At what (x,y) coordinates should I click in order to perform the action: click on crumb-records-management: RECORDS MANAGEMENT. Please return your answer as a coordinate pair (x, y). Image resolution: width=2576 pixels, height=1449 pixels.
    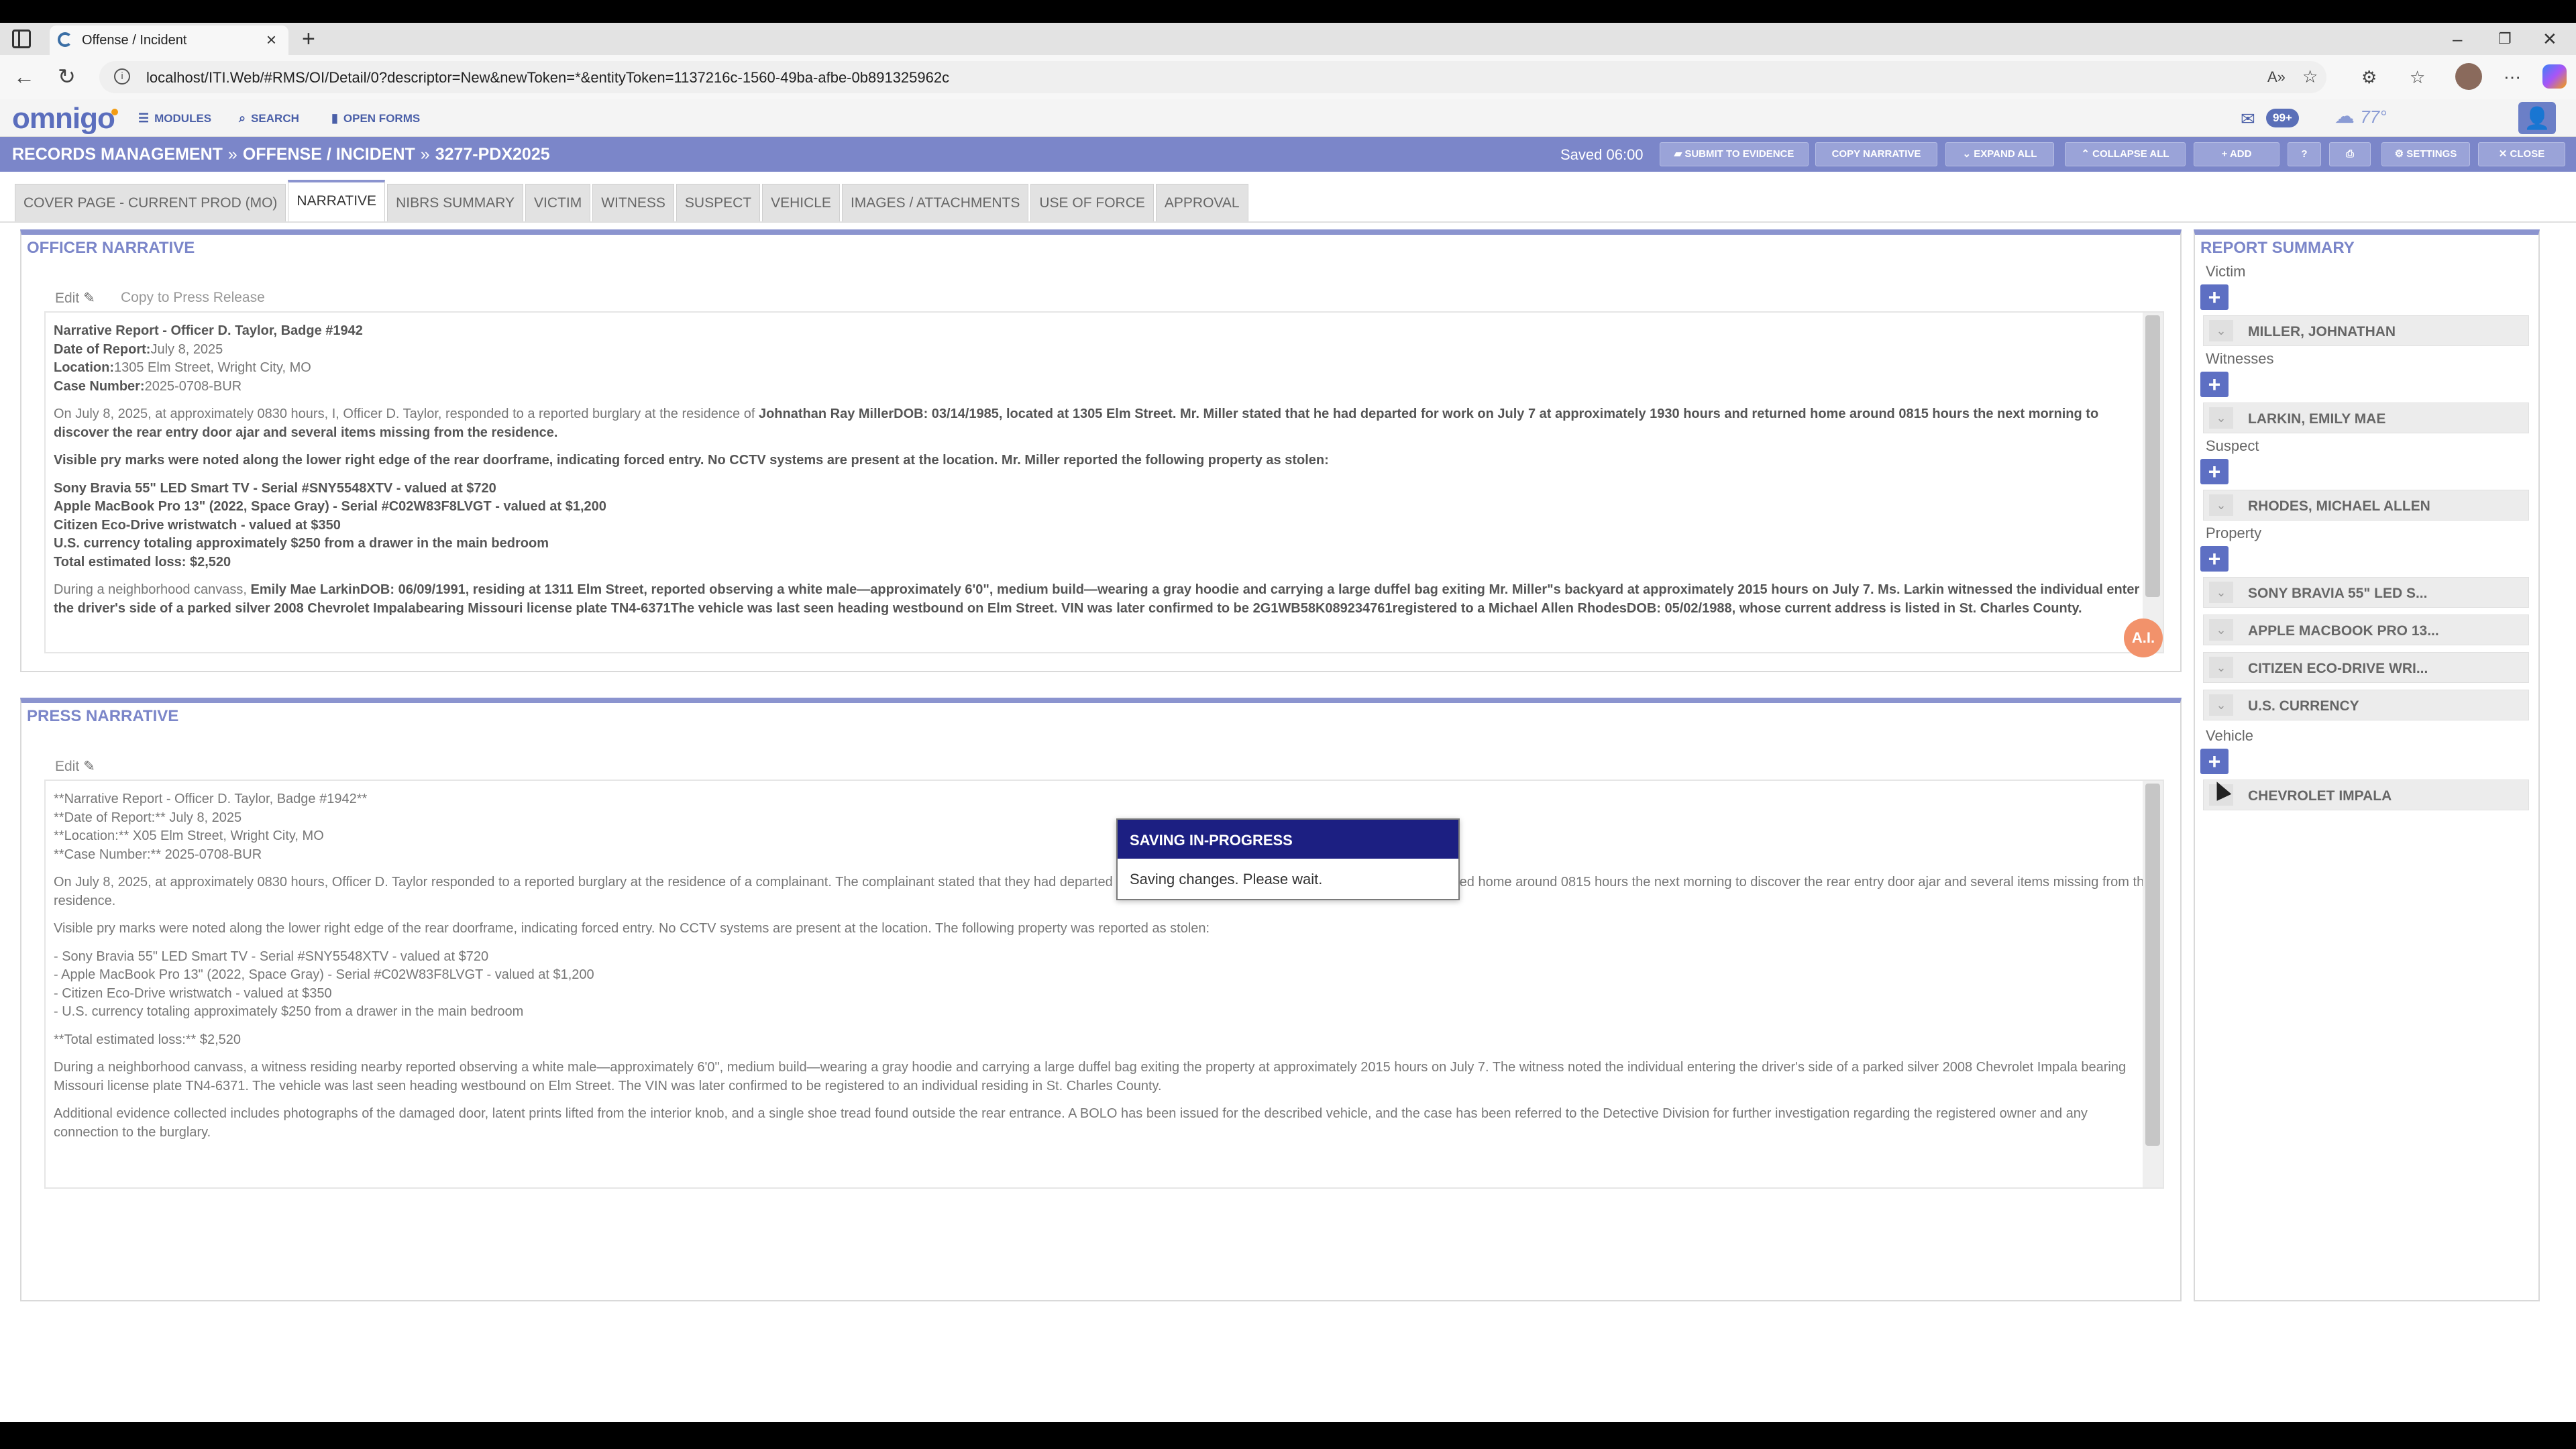
    Looking at the image, I should click on (117, 154).